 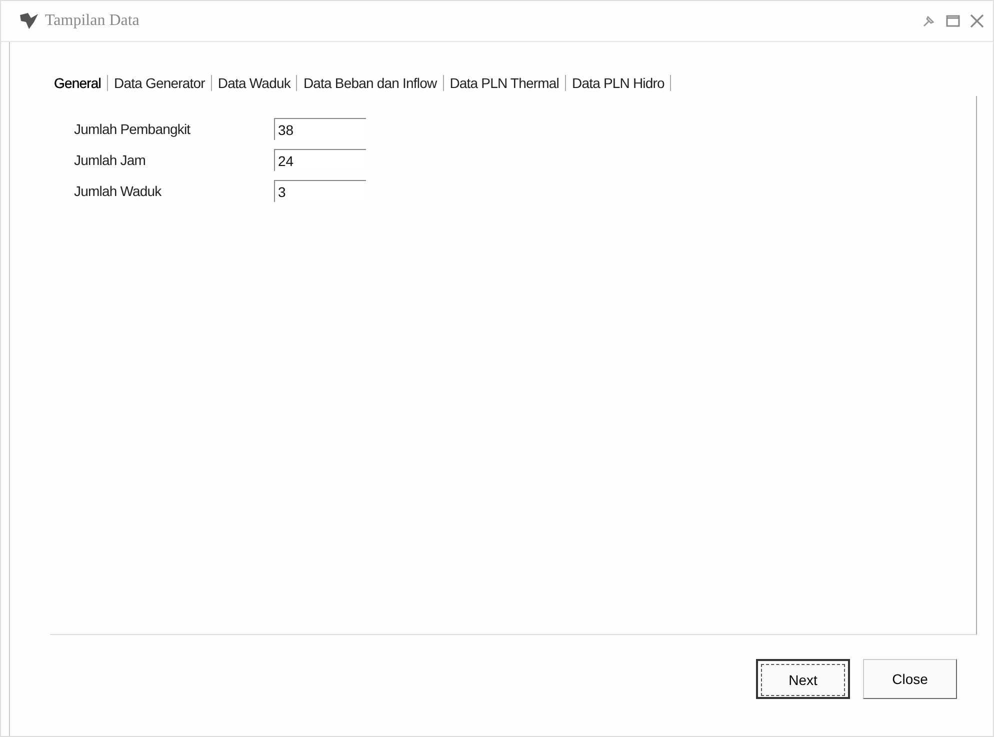 What do you see at coordinates (977, 21) in the screenshot?
I see `close-icon` at bounding box center [977, 21].